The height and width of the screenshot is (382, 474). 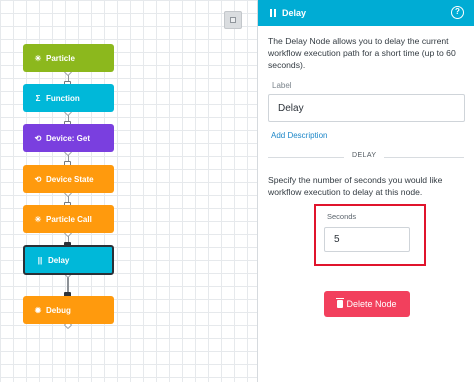 What do you see at coordinates (342, 216) in the screenshot?
I see `seconds-caption: Seconds` at bounding box center [342, 216].